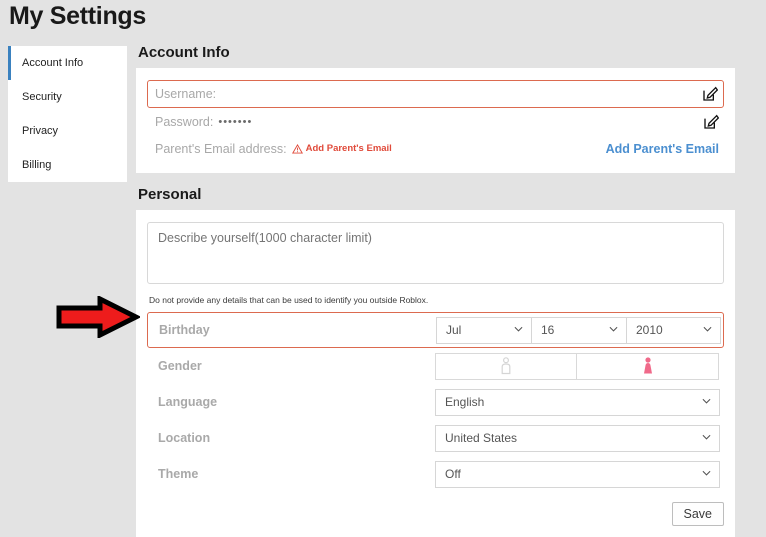 The width and height of the screenshot is (766, 537). I want to click on gender-option-female, so click(648, 366).